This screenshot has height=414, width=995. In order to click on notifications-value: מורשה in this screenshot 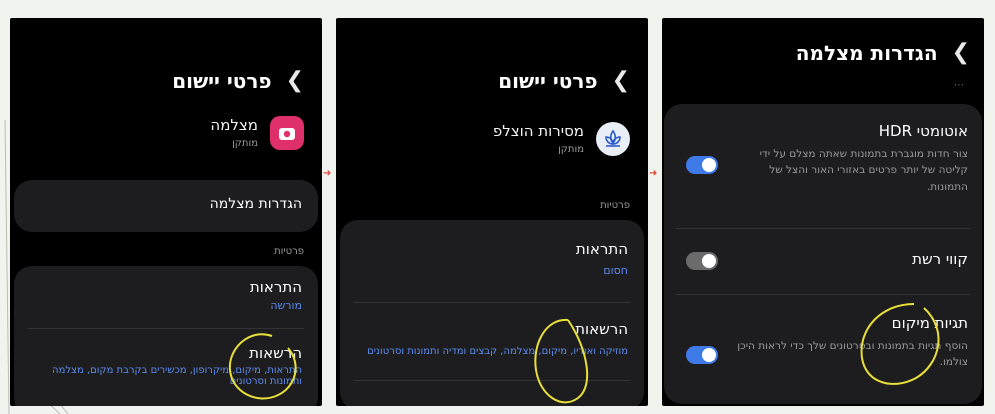, I will do `click(286, 305)`.